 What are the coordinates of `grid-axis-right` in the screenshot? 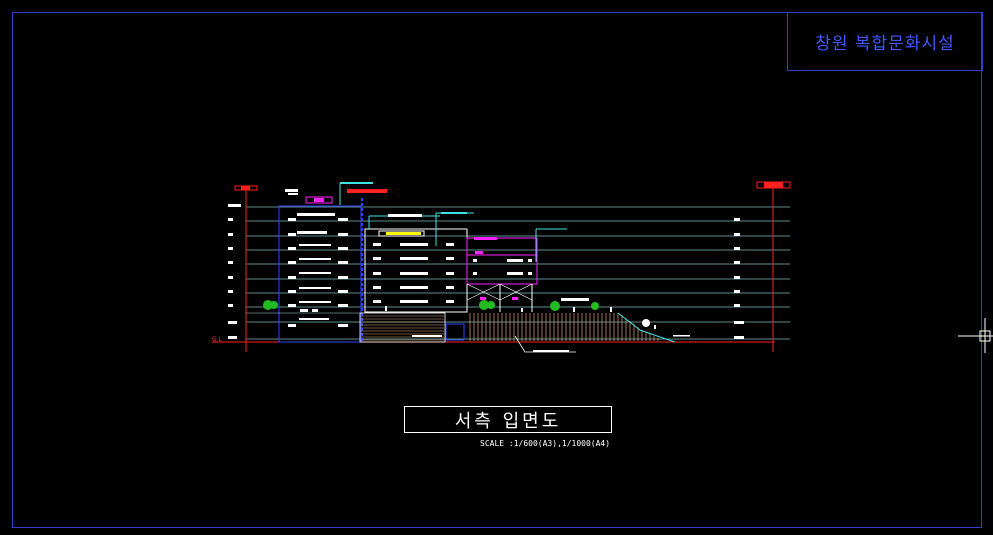 It's located at (773, 266).